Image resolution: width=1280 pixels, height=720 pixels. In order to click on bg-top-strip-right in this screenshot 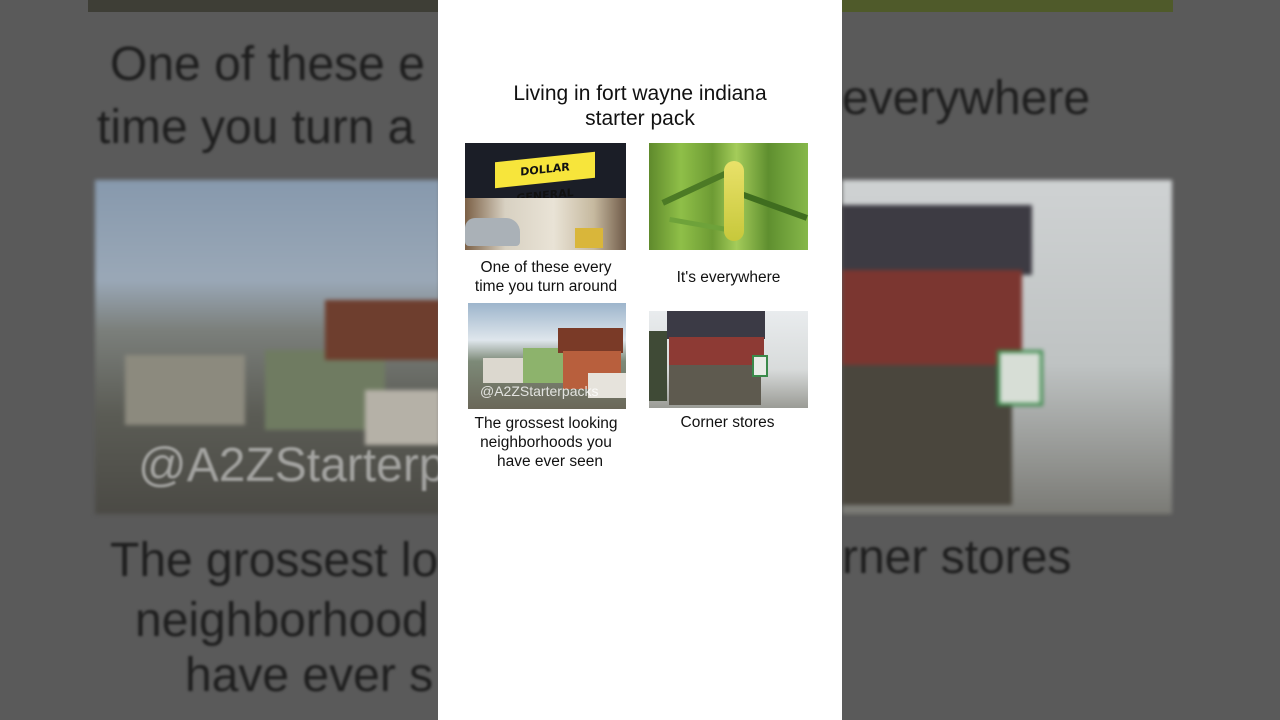, I will do `click(1007, 6)`.